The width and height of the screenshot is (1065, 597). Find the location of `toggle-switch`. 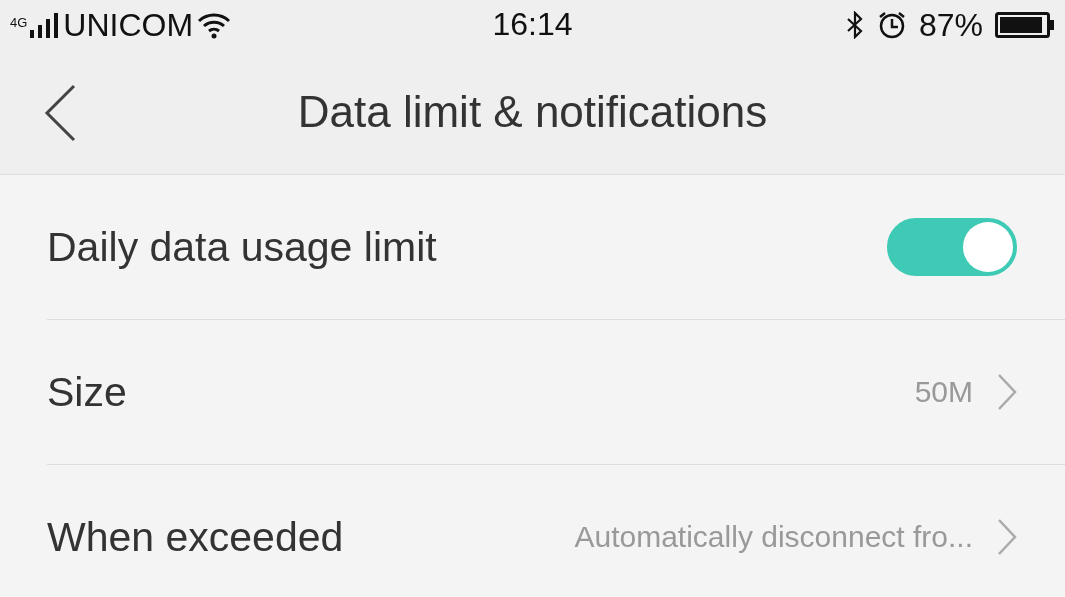

toggle-switch is located at coordinates (952, 247).